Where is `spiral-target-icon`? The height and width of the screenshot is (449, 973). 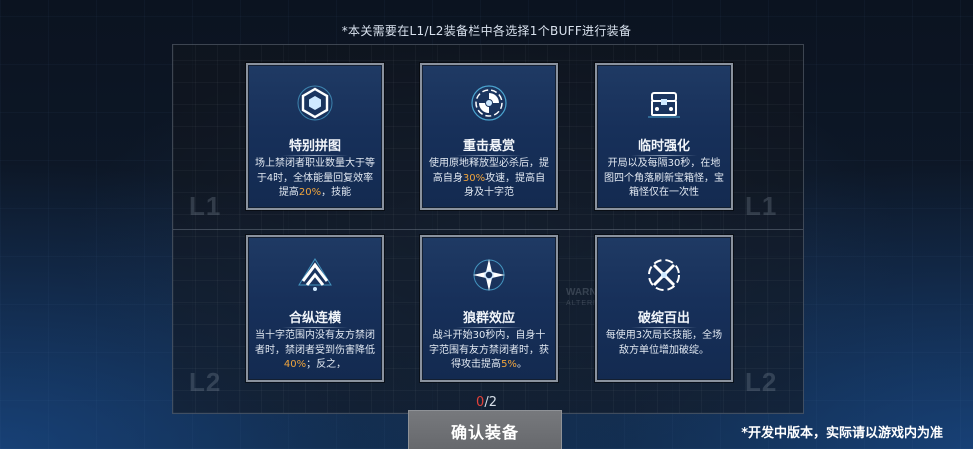
spiral-target-icon is located at coordinates (489, 103).